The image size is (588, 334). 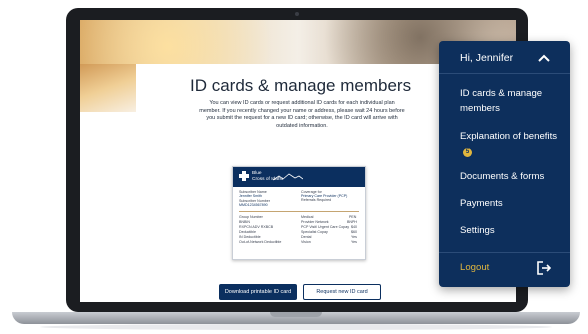 I want to click on coverage-note: Referrals Required, so click(x=316, y=200).